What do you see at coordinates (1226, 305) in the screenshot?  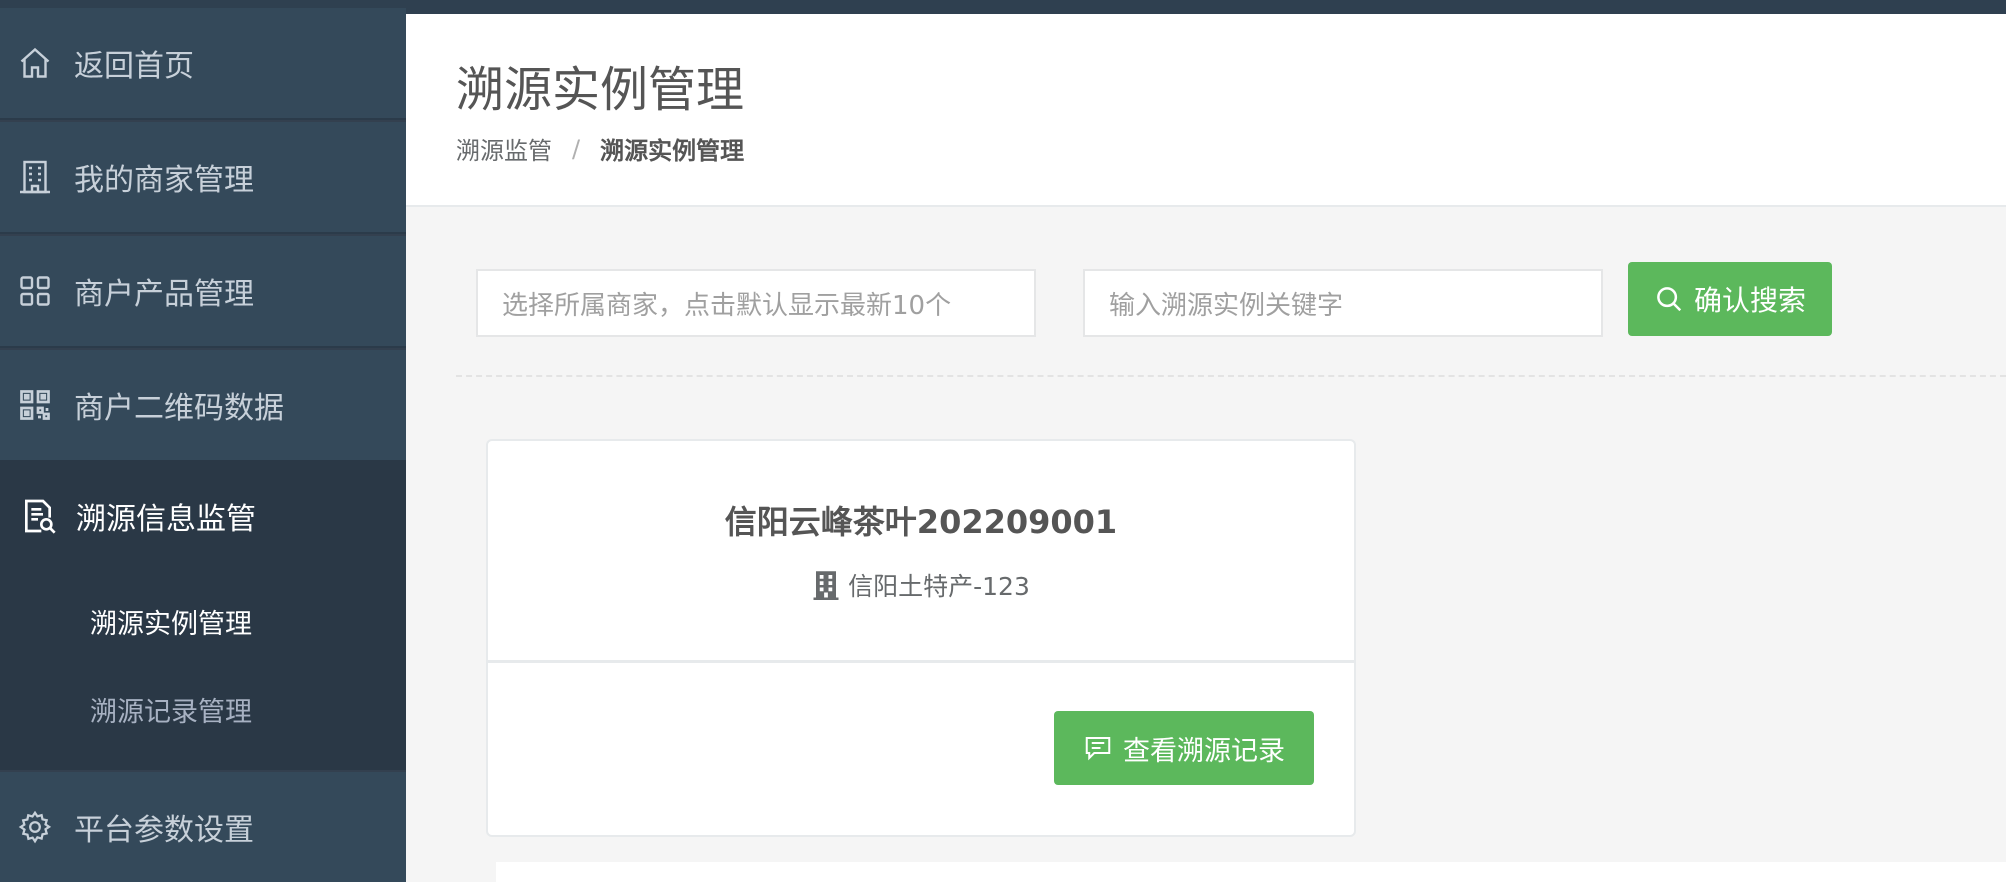 I see `keyword-search-placeholder: 输入溯源实例关键字` at bounding box center [1226, 305].